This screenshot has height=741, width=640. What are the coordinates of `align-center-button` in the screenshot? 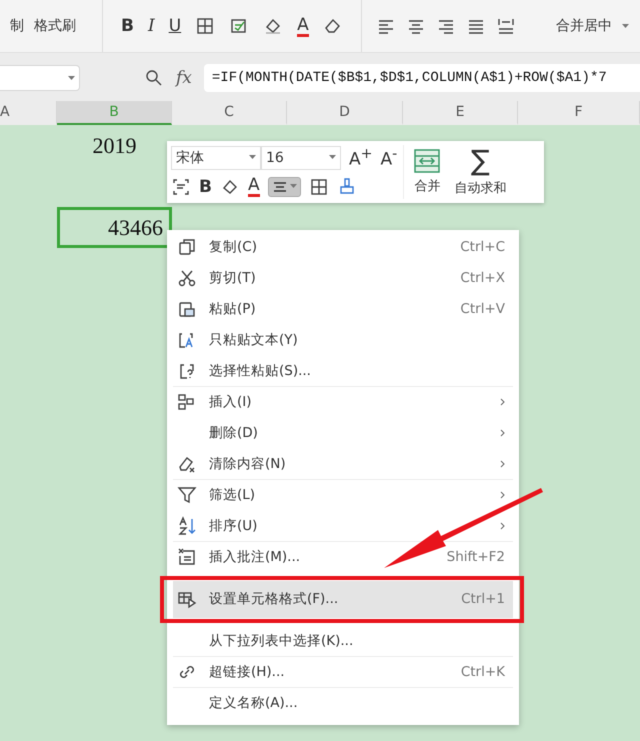 It's located at (284, 186).